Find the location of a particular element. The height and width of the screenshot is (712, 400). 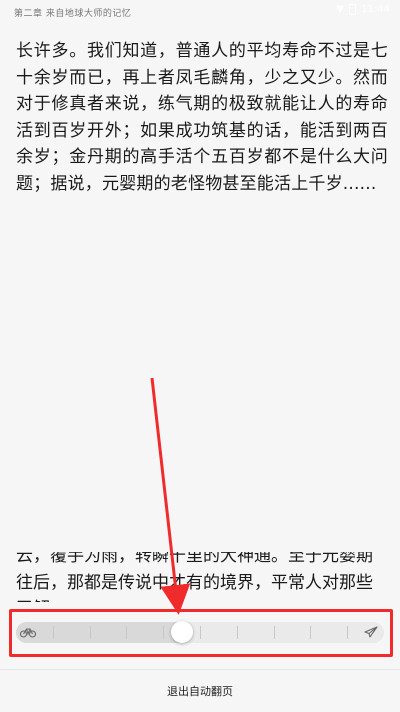

status-icons: ▼ 11:44 is located at coordinates (363, 9).